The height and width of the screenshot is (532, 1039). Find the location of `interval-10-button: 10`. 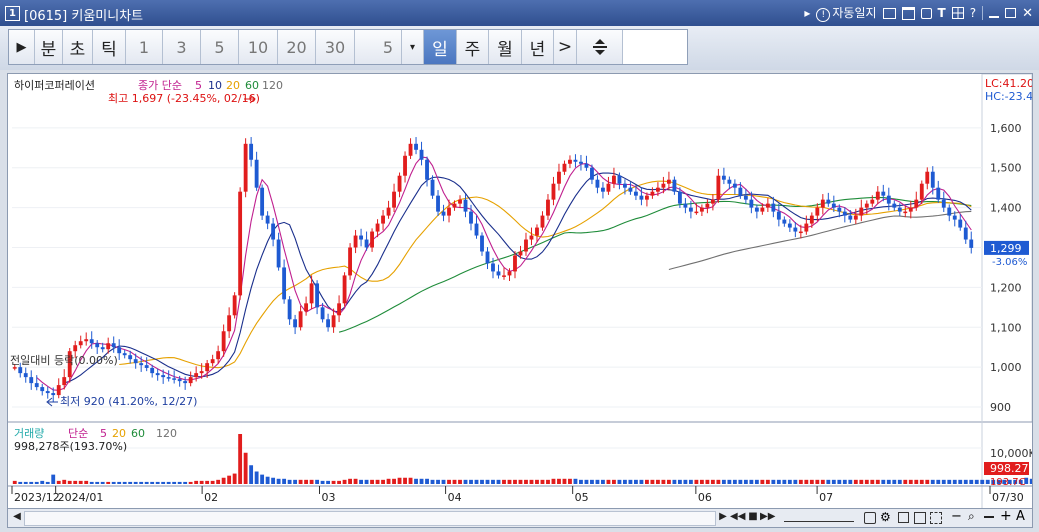

interval-10-button: 10 is located at coordinates (258, 47).